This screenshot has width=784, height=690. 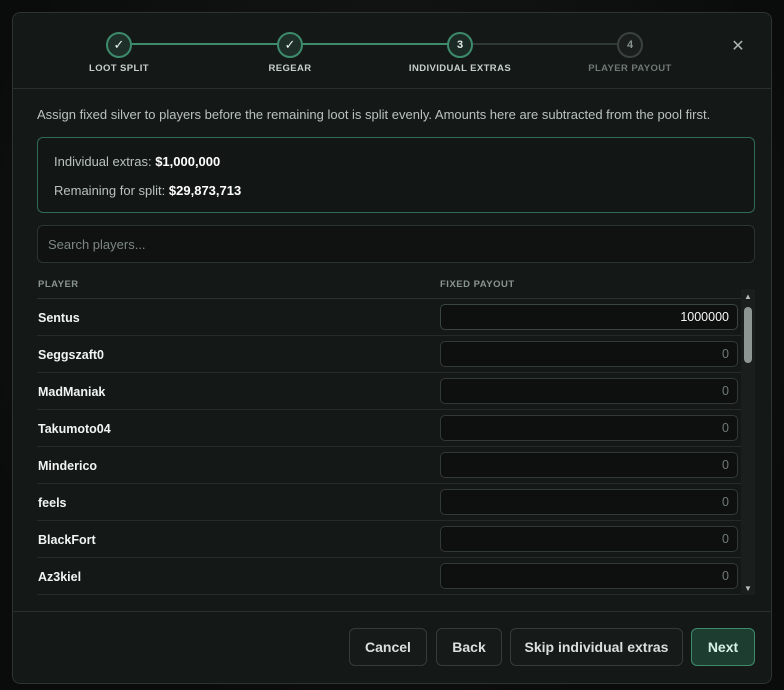 I want to click on remaining-for-split-line: Remaining for split: $29,873,713, so click(x=147, y=190).